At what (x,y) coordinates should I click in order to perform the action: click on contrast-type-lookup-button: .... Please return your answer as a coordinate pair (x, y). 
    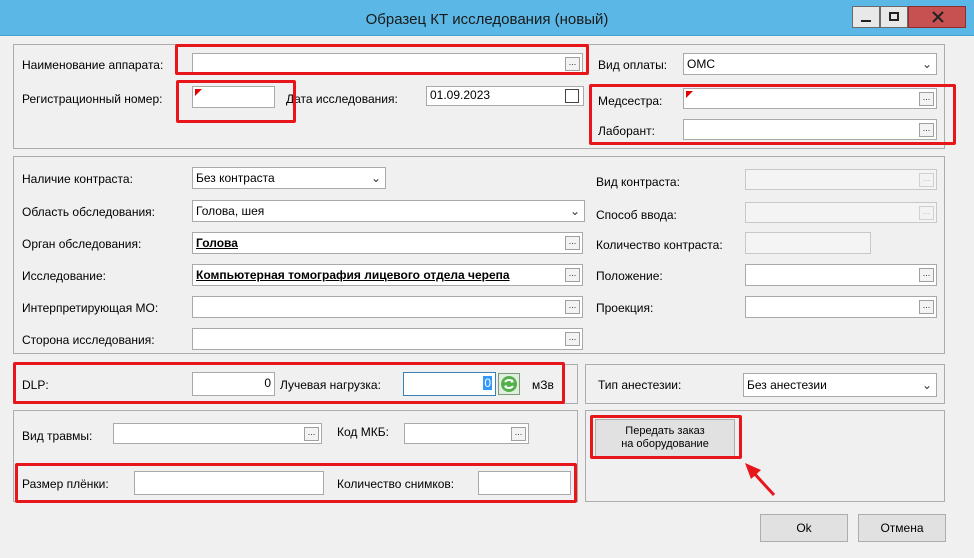
    Looking at the image, I should click on (926, 180).